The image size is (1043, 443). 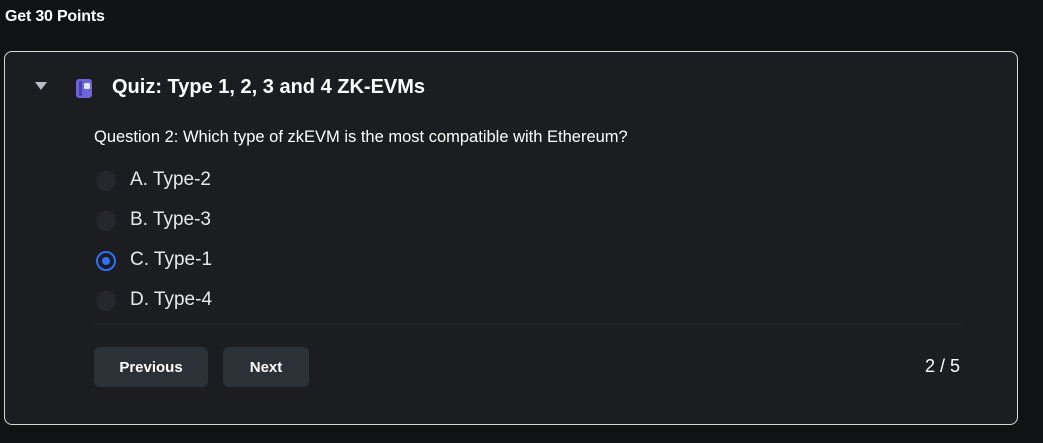 I want to click on answer-options: A. Type-2 B. Type-3 C. Type-1 D. Type-4, so click(x=224, y=248).